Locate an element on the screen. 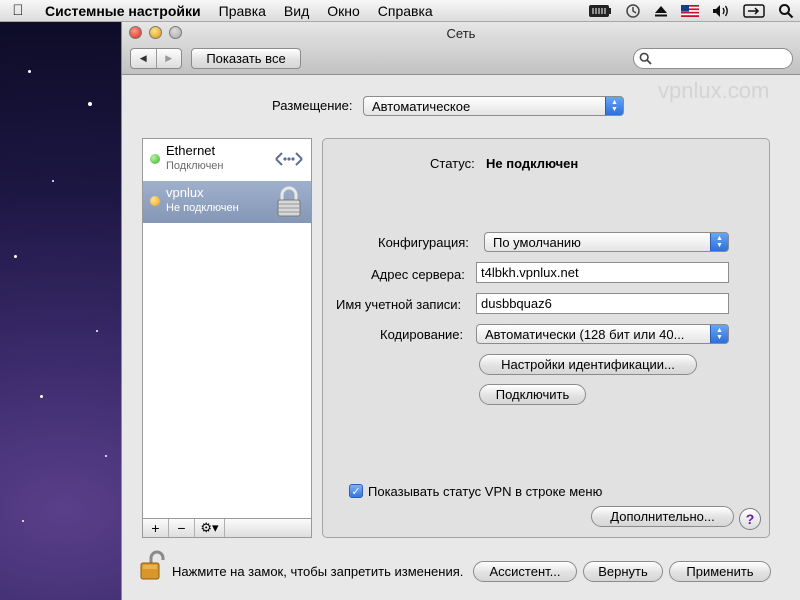 The width and height of the screenshot is (800, 600). menu-help: Справка is located at coordinates (405, 11).